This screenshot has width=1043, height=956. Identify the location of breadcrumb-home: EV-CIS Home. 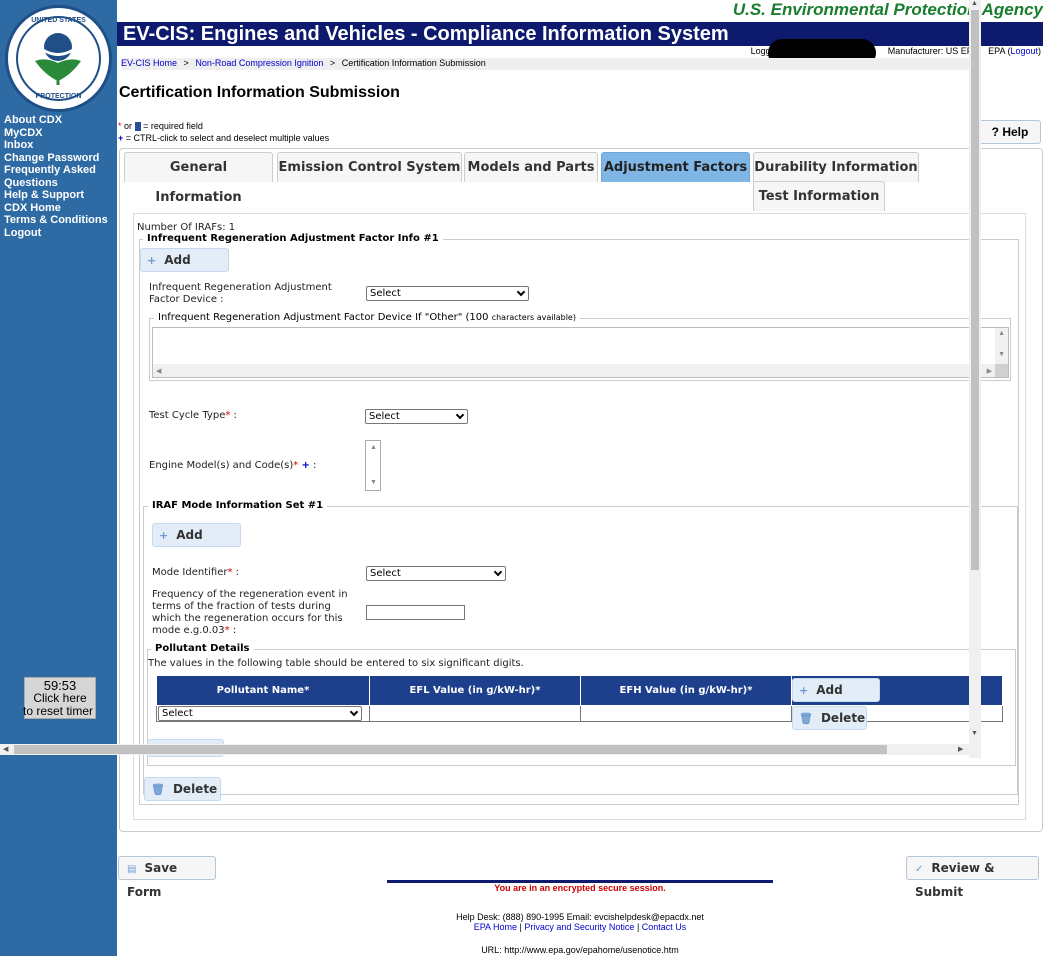
(149, 63).